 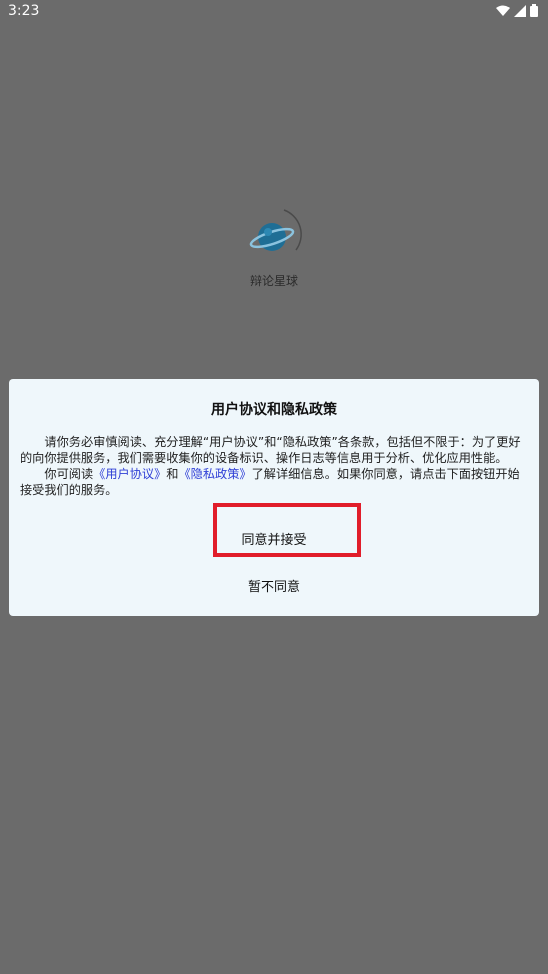 What do you see at coordinates (520, 10) in the screenshot?
I see `signal-icon` at bounding box center [520, 10].